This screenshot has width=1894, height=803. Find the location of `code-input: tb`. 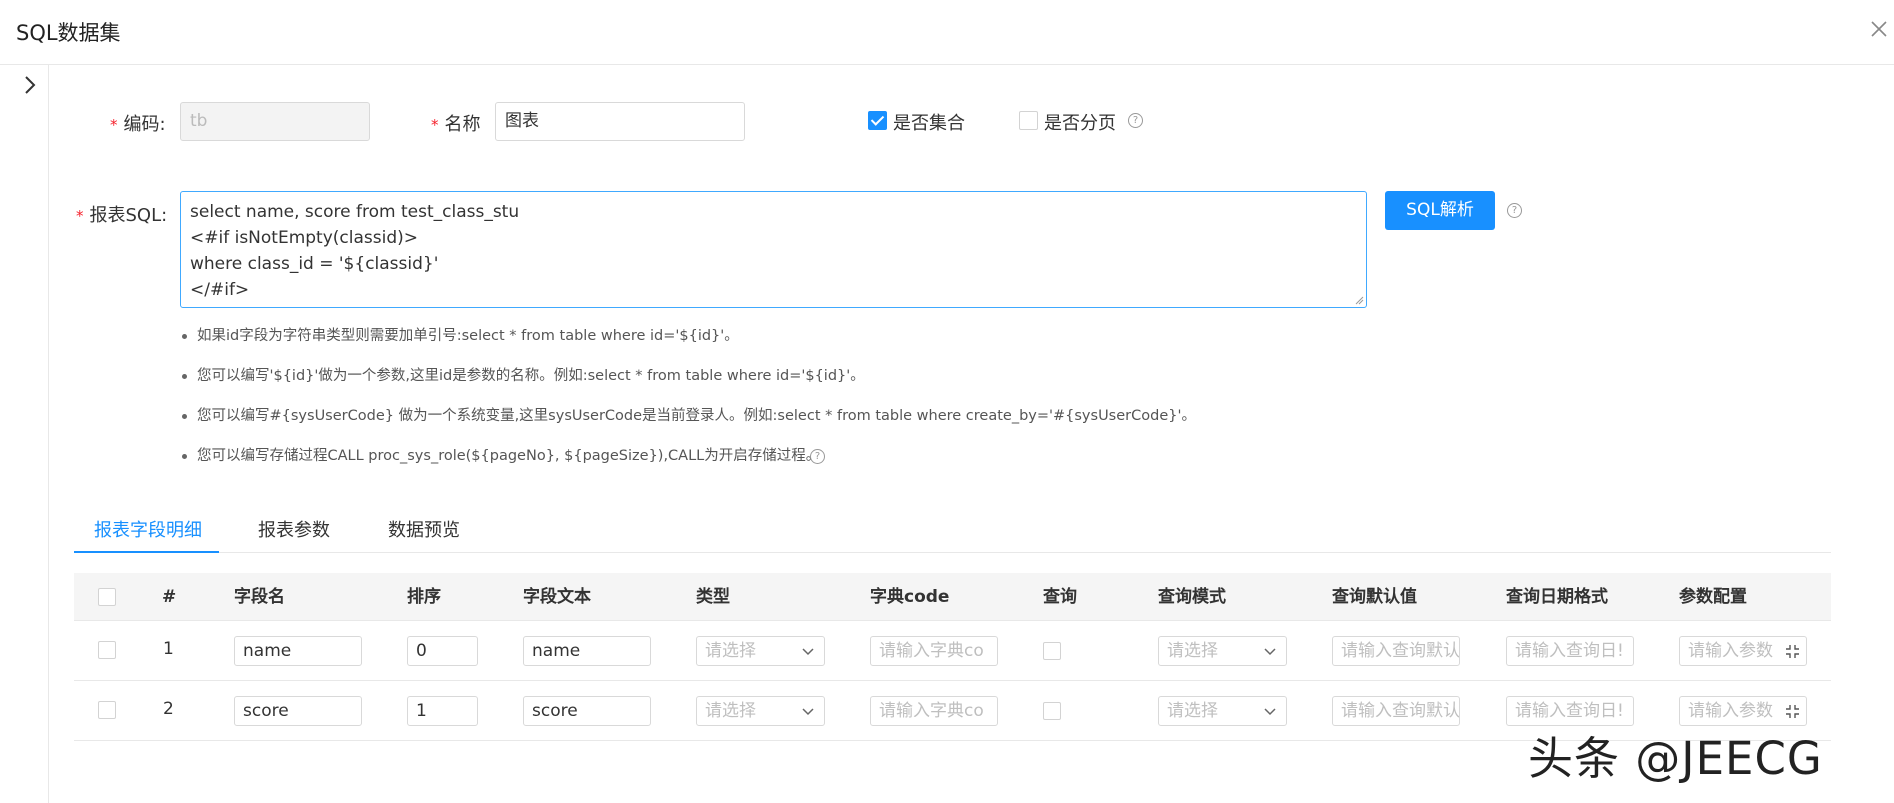

code-input: tb is located at coordinates (275, 121).